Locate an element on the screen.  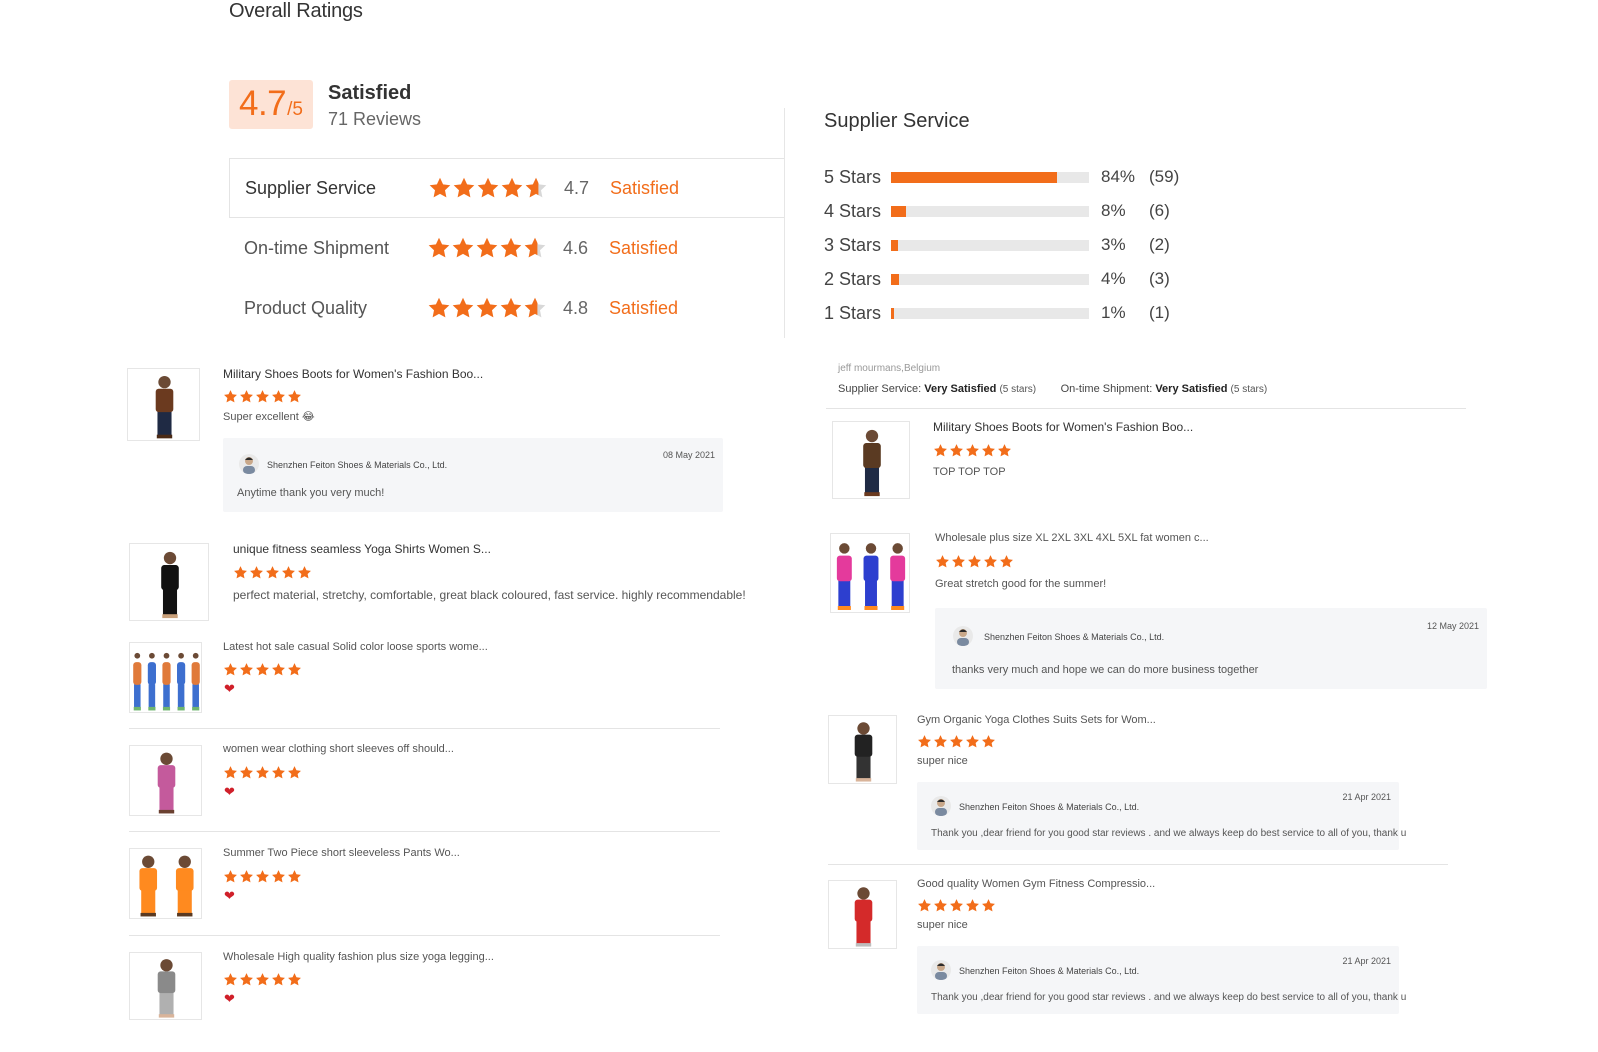
distribution-row: 5 Stars 84% (59) is located at coordinates (1001, 177).